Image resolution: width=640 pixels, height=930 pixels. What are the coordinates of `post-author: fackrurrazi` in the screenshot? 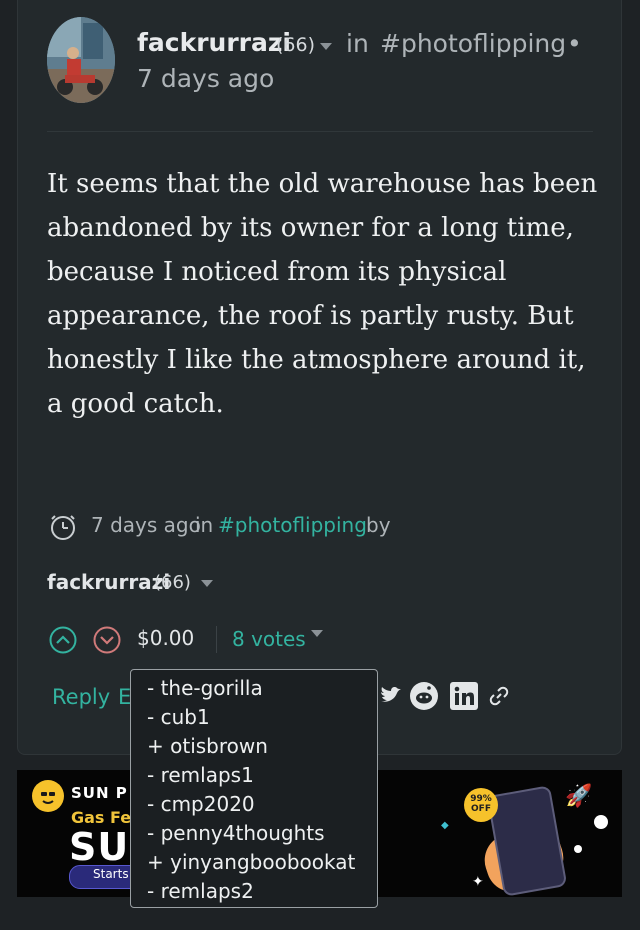 It's located at (214, 42).